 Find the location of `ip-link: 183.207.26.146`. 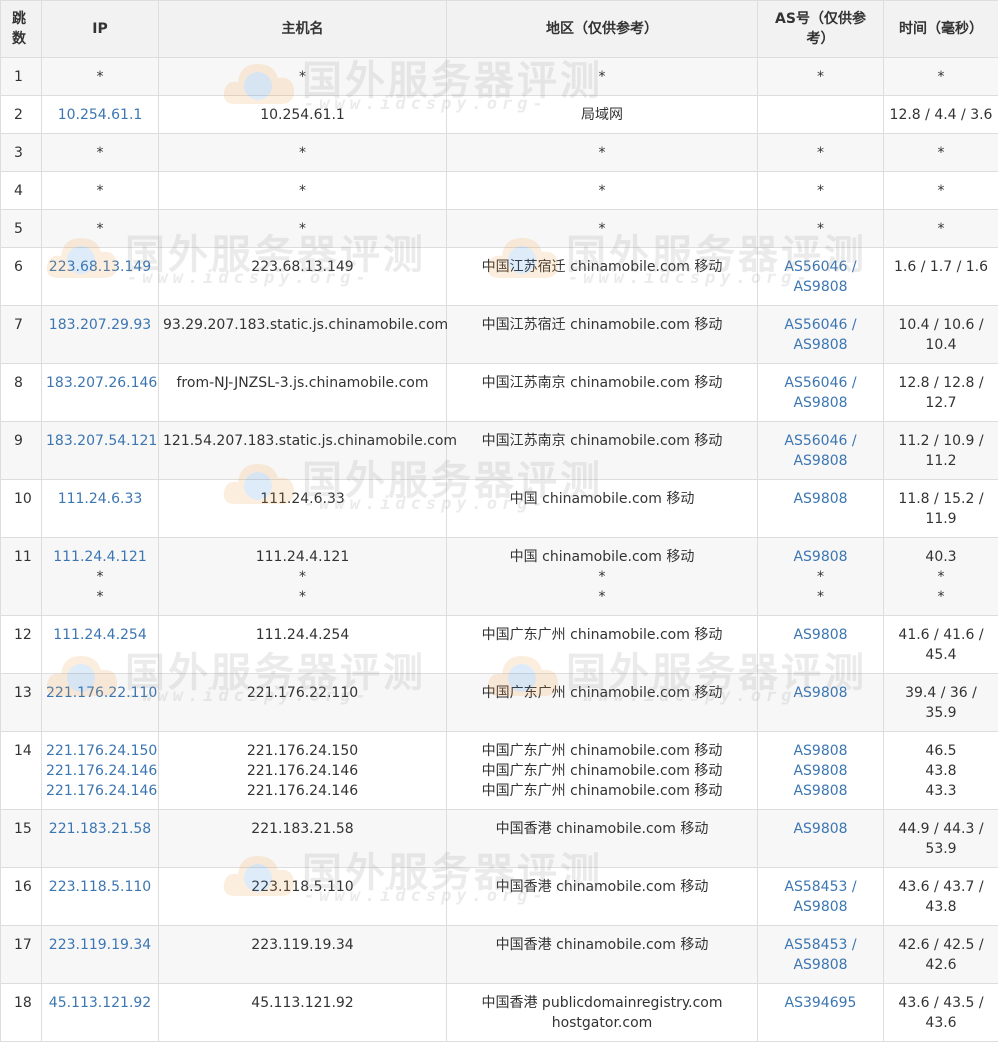

ip-link: 183.207.26.146 is located at coordinates (100, 383).